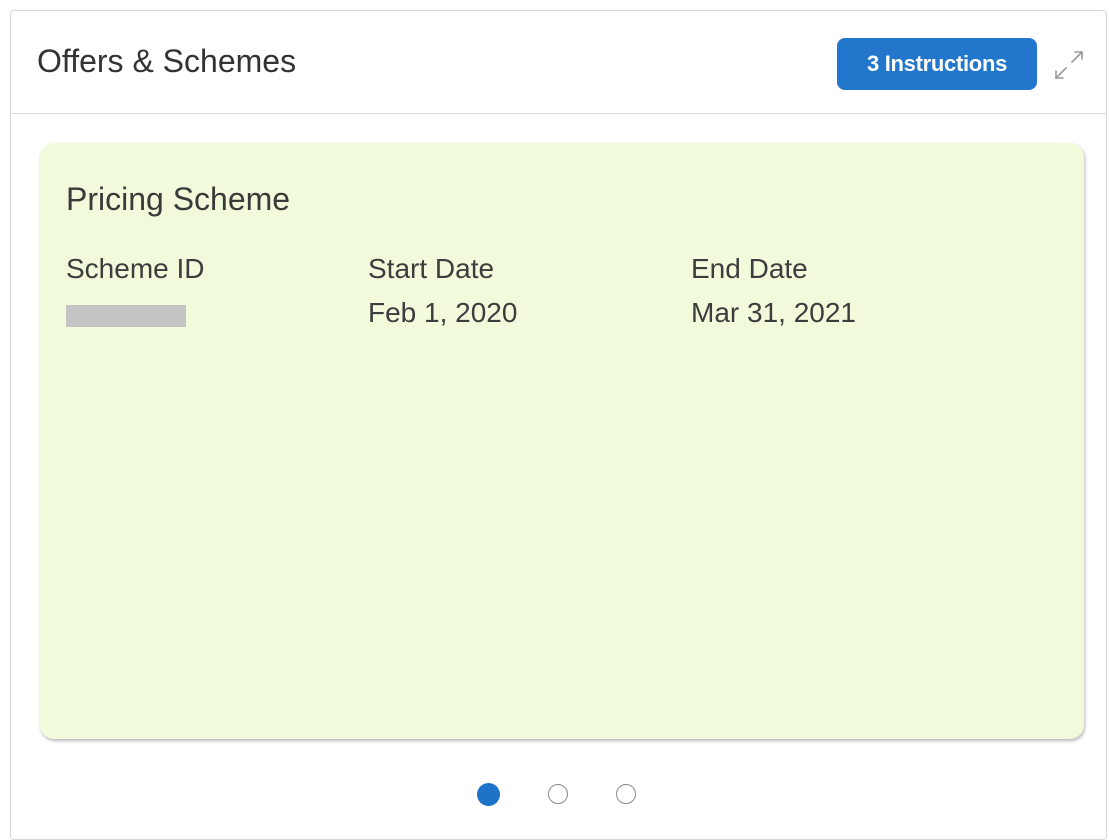 Image resolution: width=1109 pixels, height=840 pixels. Describe the element at coordinates (937, 64) in the screenshot. I see `instructions-badge-button: 3 Instructions` at that location.